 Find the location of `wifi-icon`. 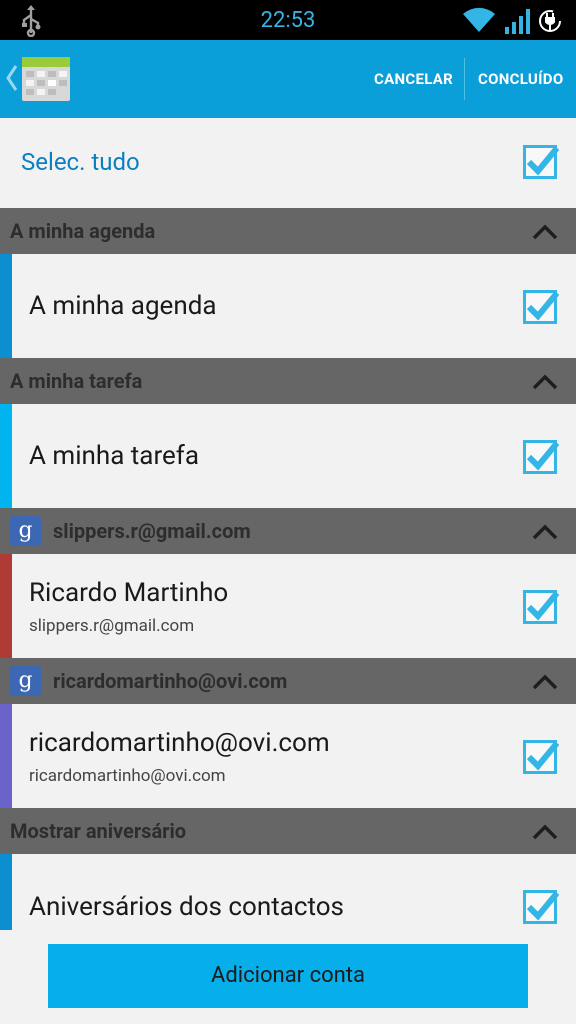

wifi-icon is located at coordinates (479, 19).